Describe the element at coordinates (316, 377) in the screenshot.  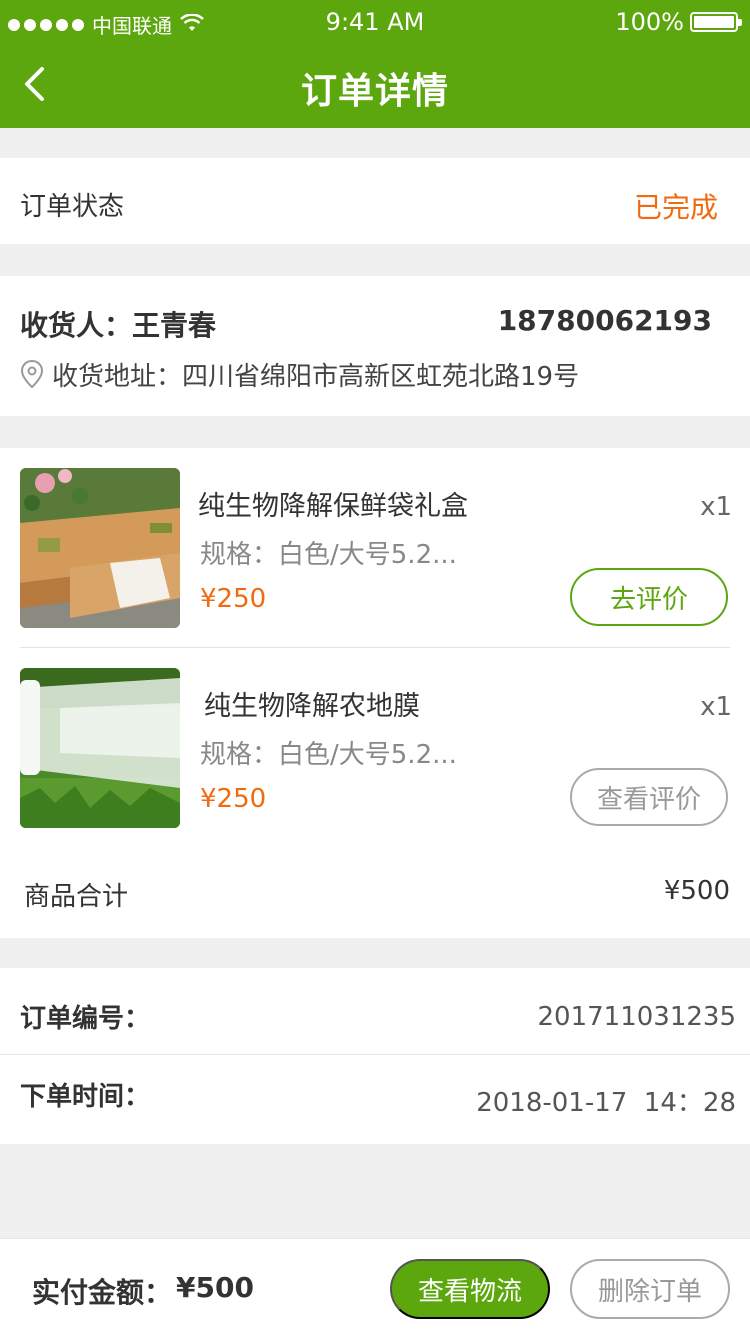
I see `receiver-address: 收货地址：四川省绵阳市高新区虹苑北路19号` at that location.